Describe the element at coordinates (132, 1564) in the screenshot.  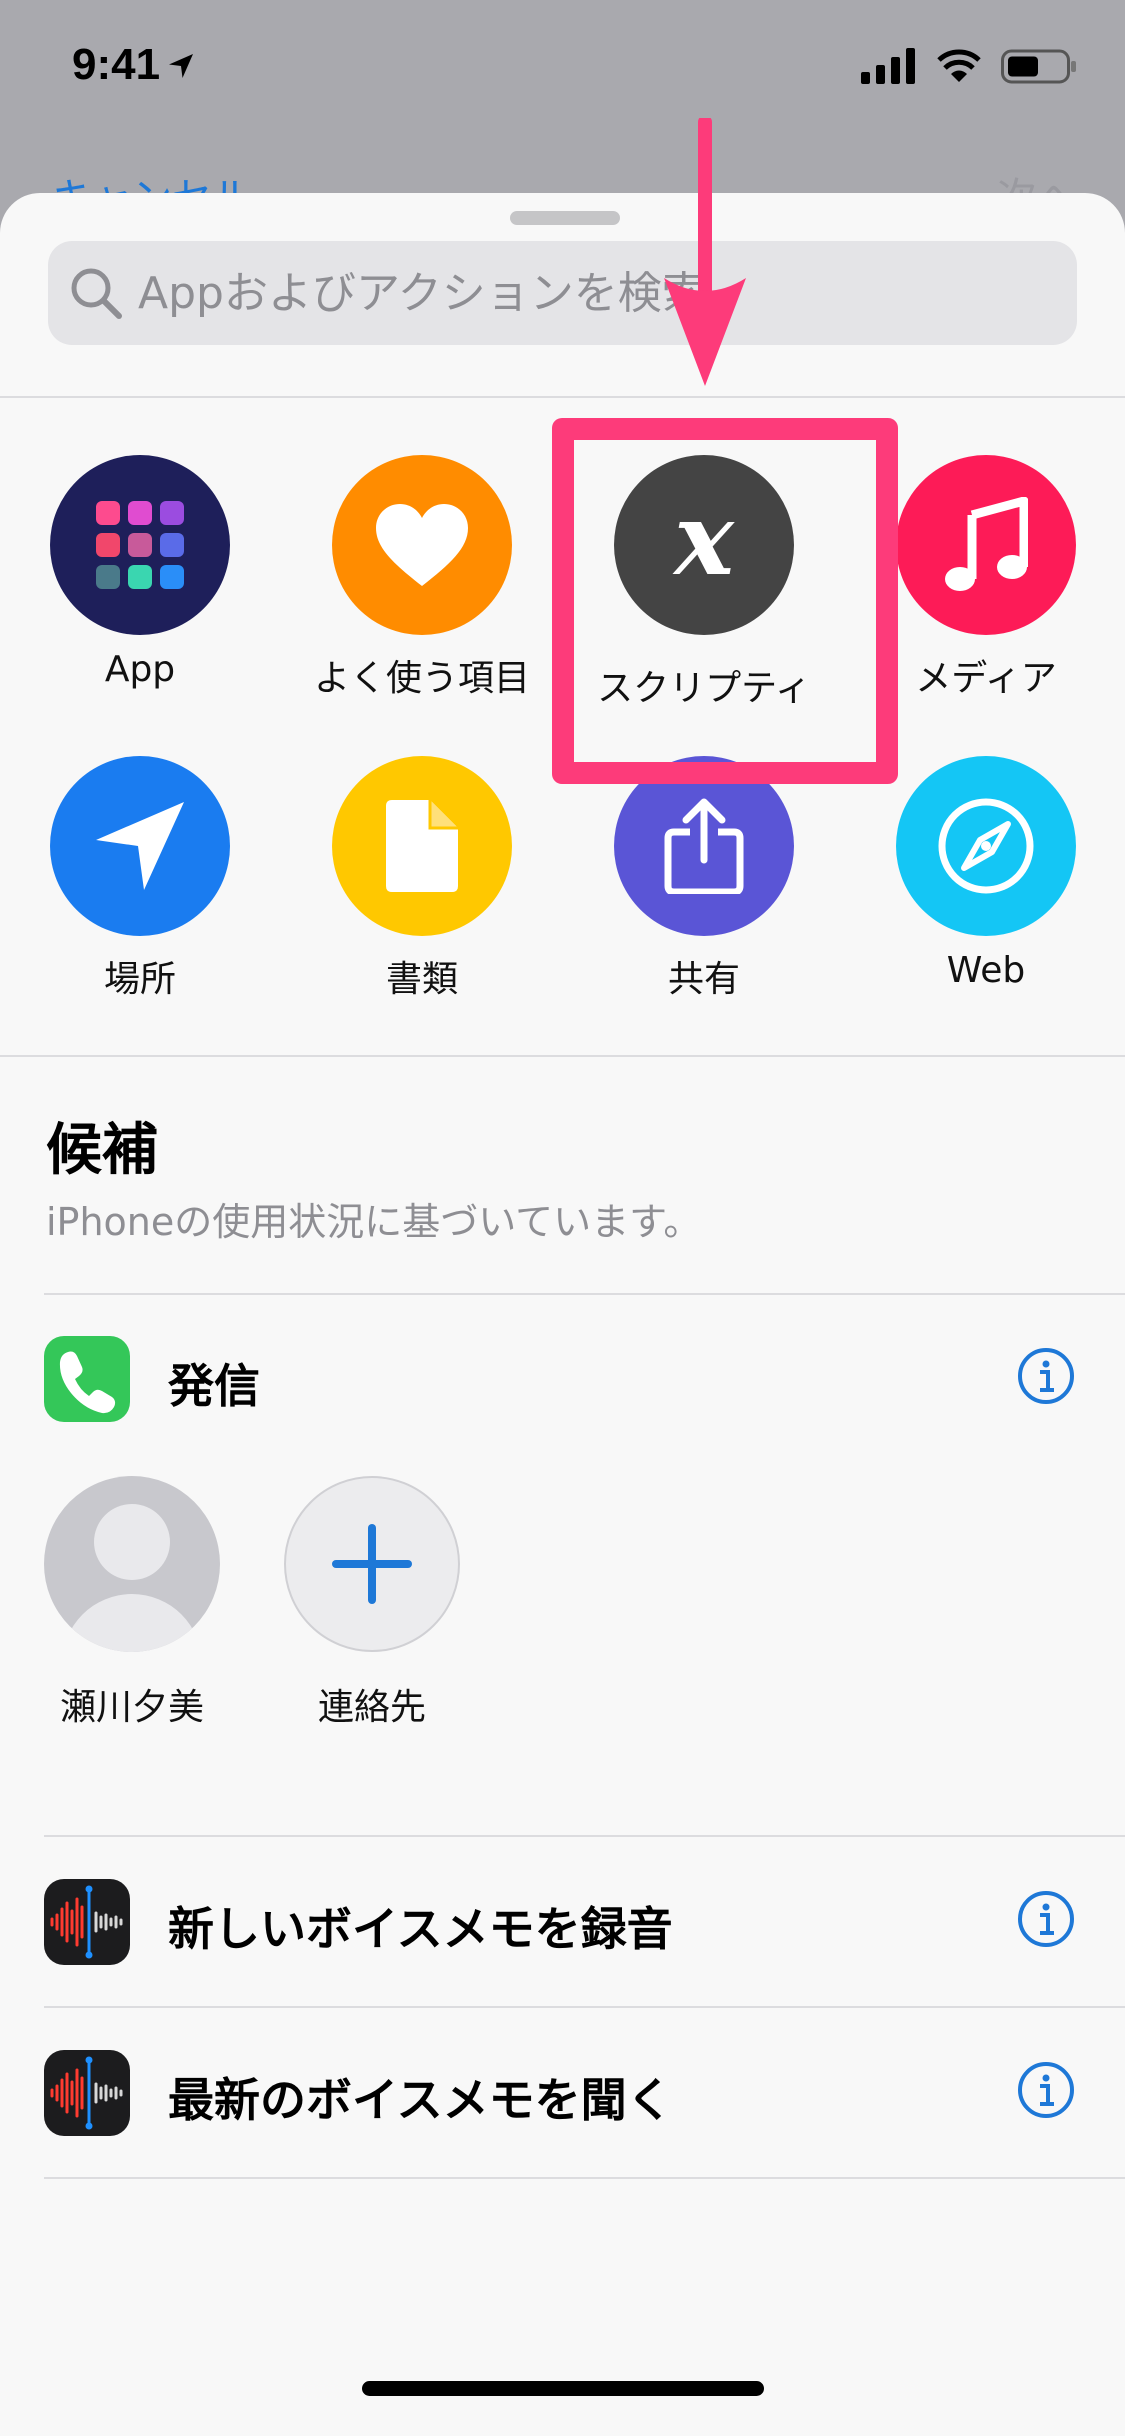
I see `avatar` at that location.